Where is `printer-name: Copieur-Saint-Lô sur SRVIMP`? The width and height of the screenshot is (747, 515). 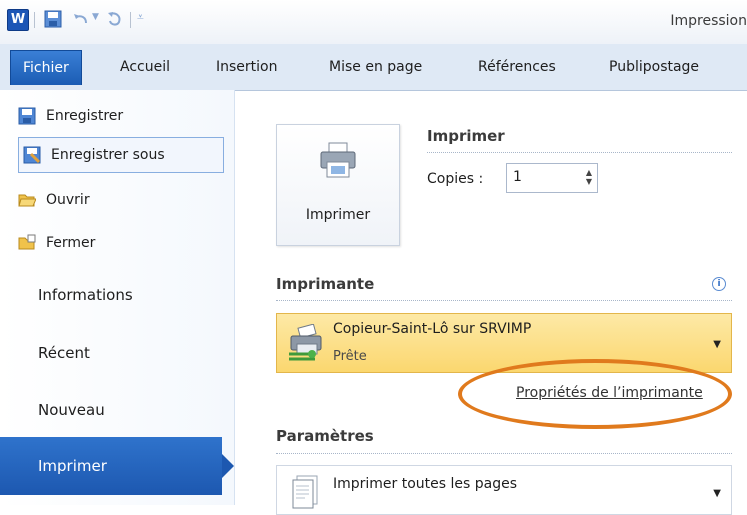 printer-name: Copieur-Saint-Lô sur SRVIMP is located at coordinates (432, 329).